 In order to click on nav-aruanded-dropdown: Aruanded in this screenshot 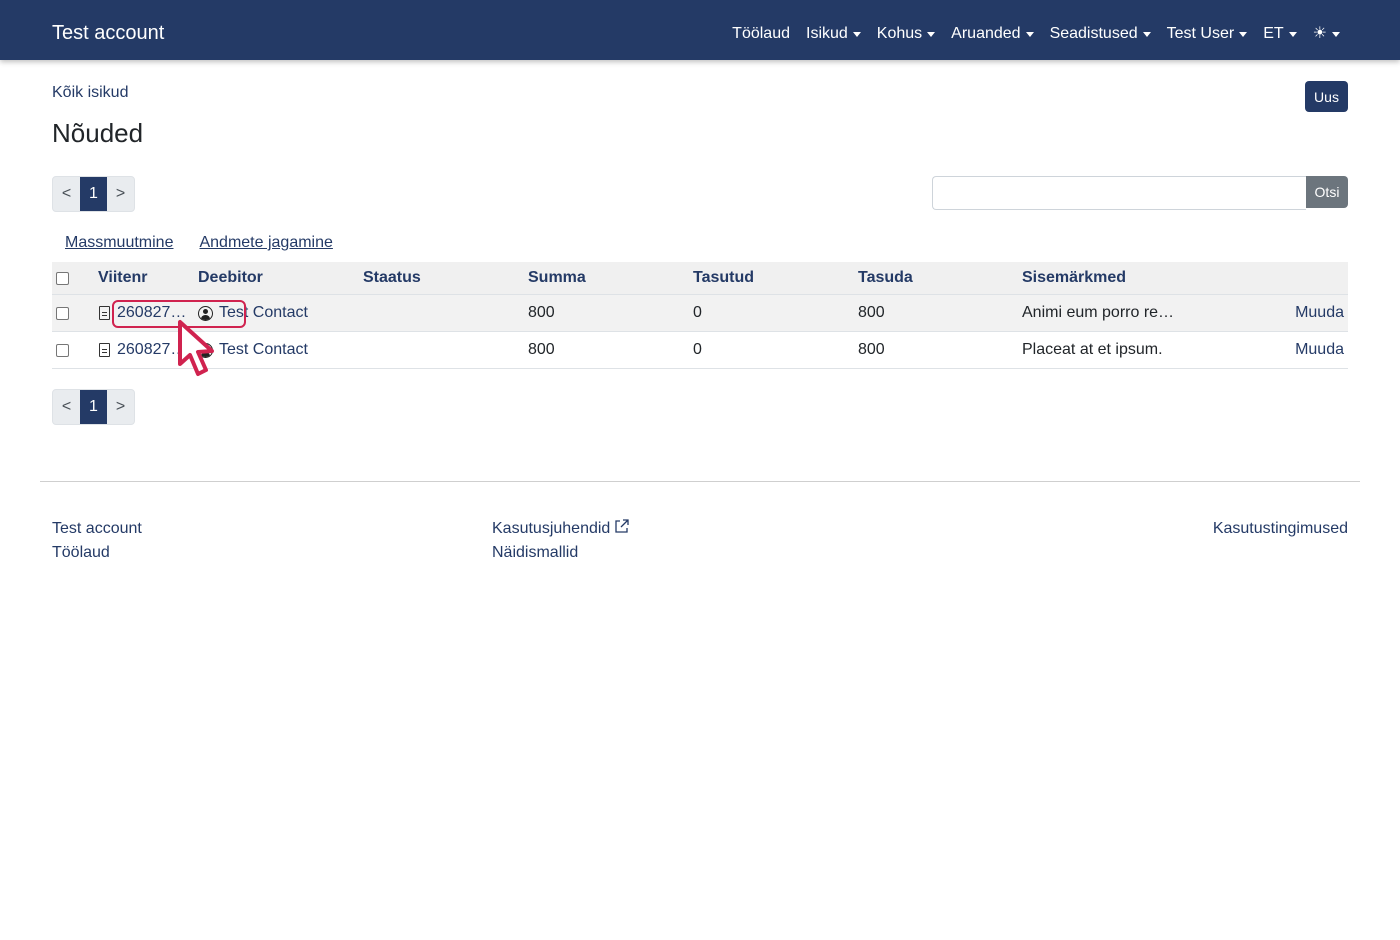, I will do `click(992, 34)`.